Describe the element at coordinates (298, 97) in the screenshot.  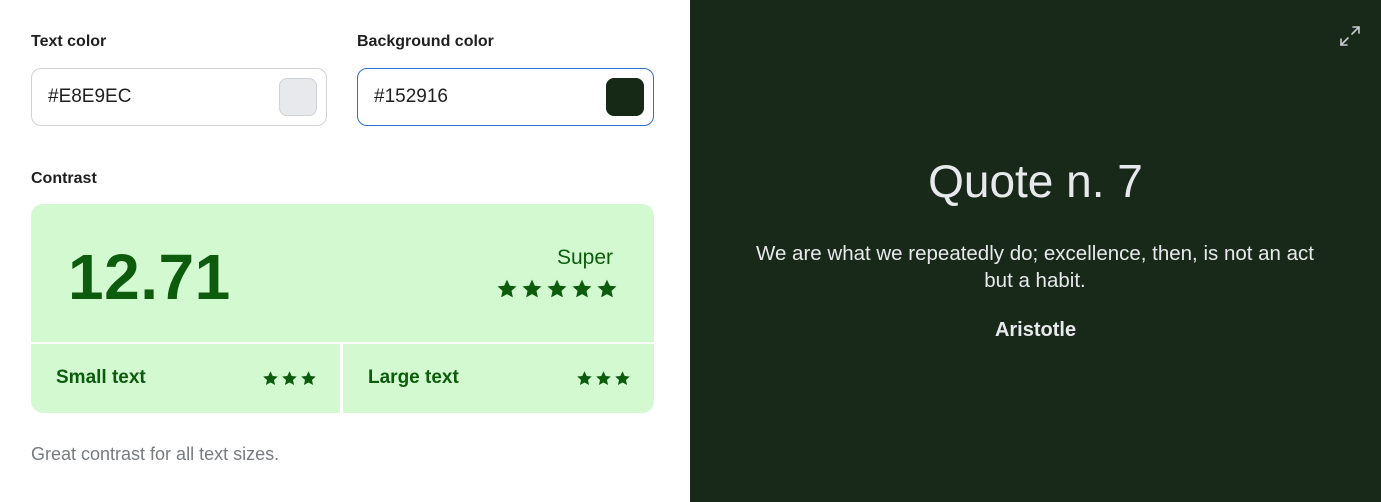
I see `text-color-swatch` at that location.